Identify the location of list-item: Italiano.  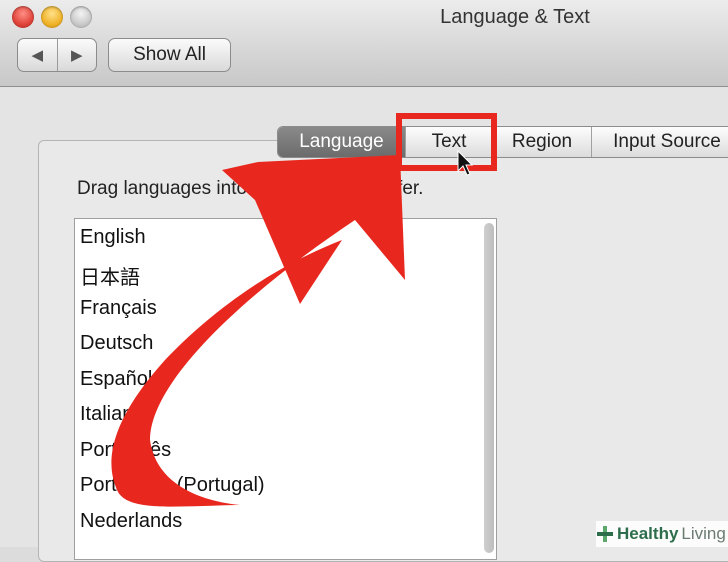
(112, 414).